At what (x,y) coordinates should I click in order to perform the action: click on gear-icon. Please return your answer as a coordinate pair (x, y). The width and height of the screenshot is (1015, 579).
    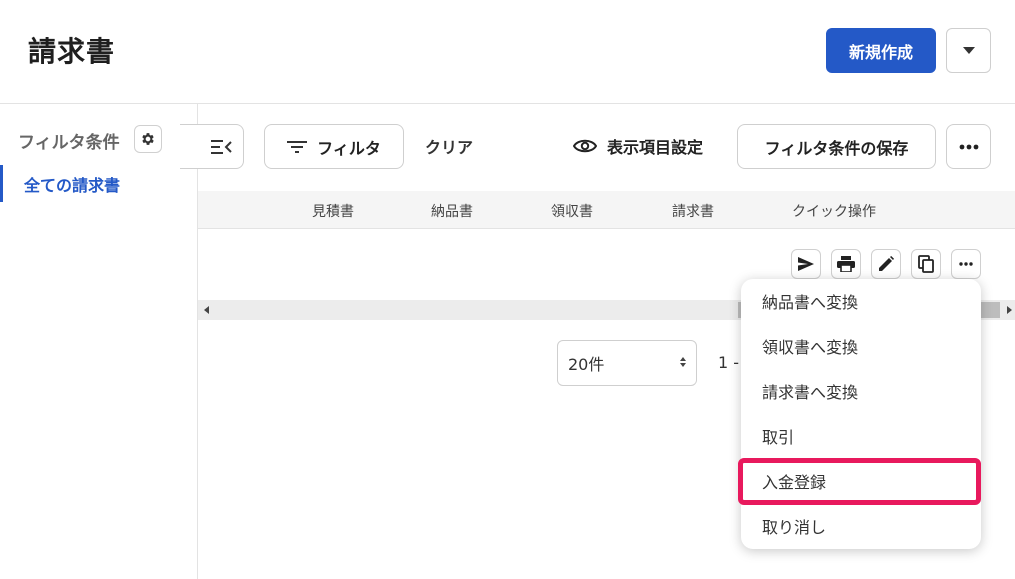
    Looking at the image, I should click on (148, 139).